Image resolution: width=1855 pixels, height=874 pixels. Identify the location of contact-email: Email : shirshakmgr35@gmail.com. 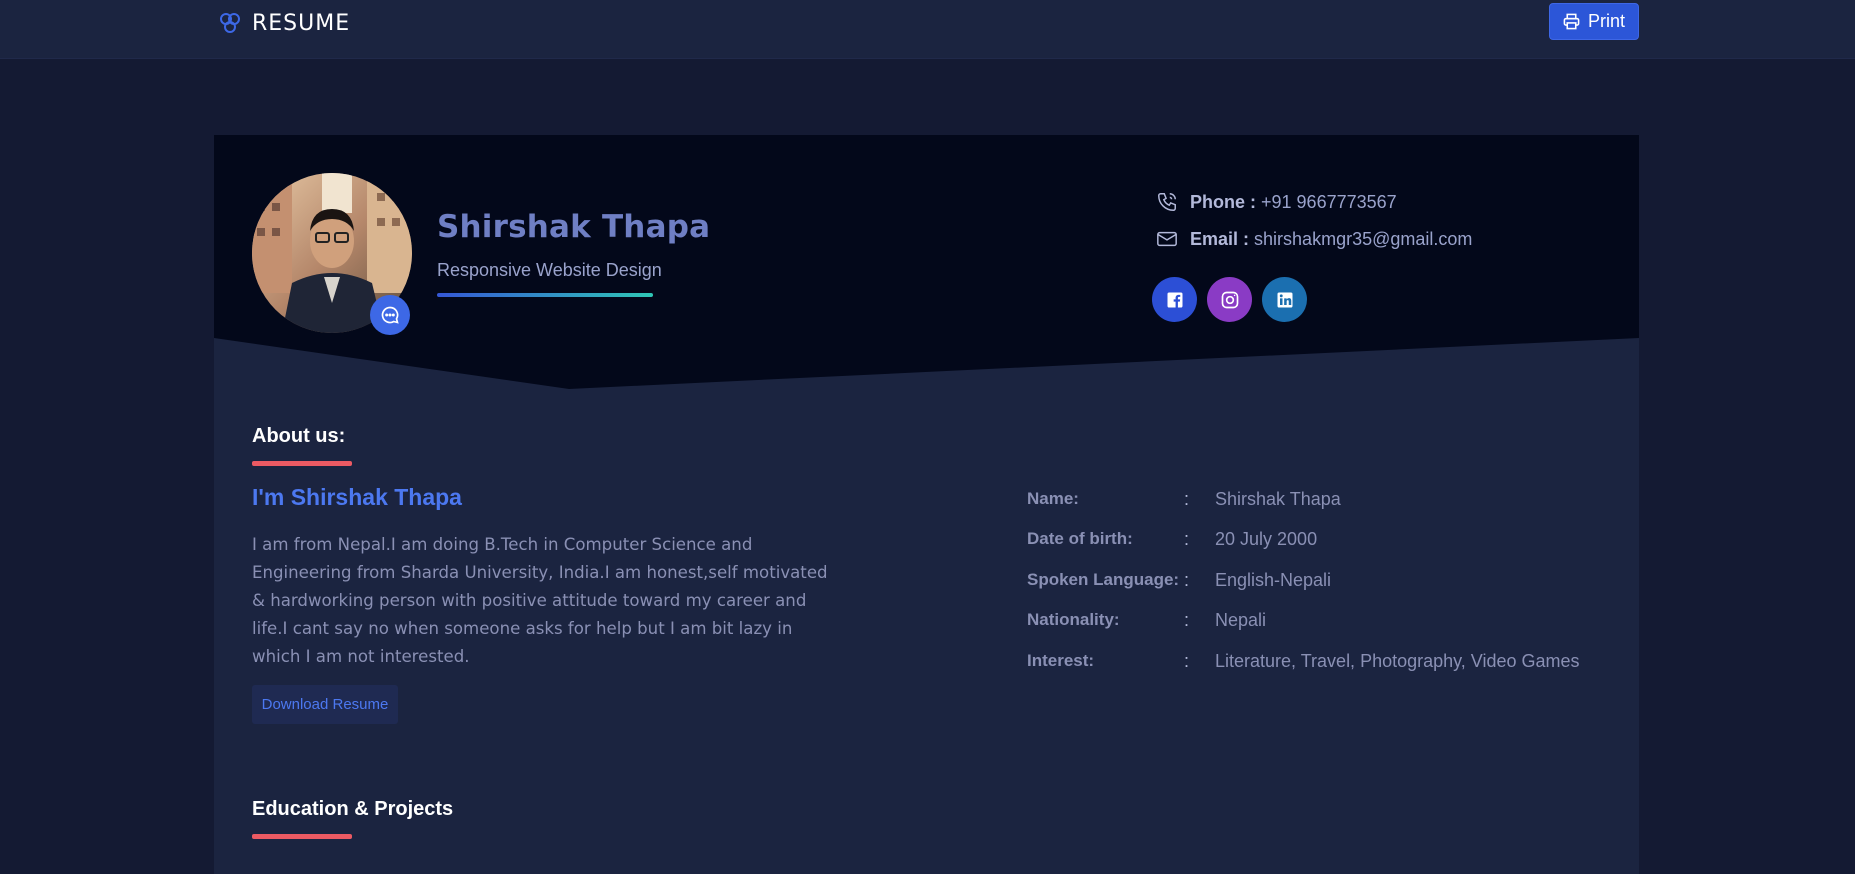
(1314, 239).